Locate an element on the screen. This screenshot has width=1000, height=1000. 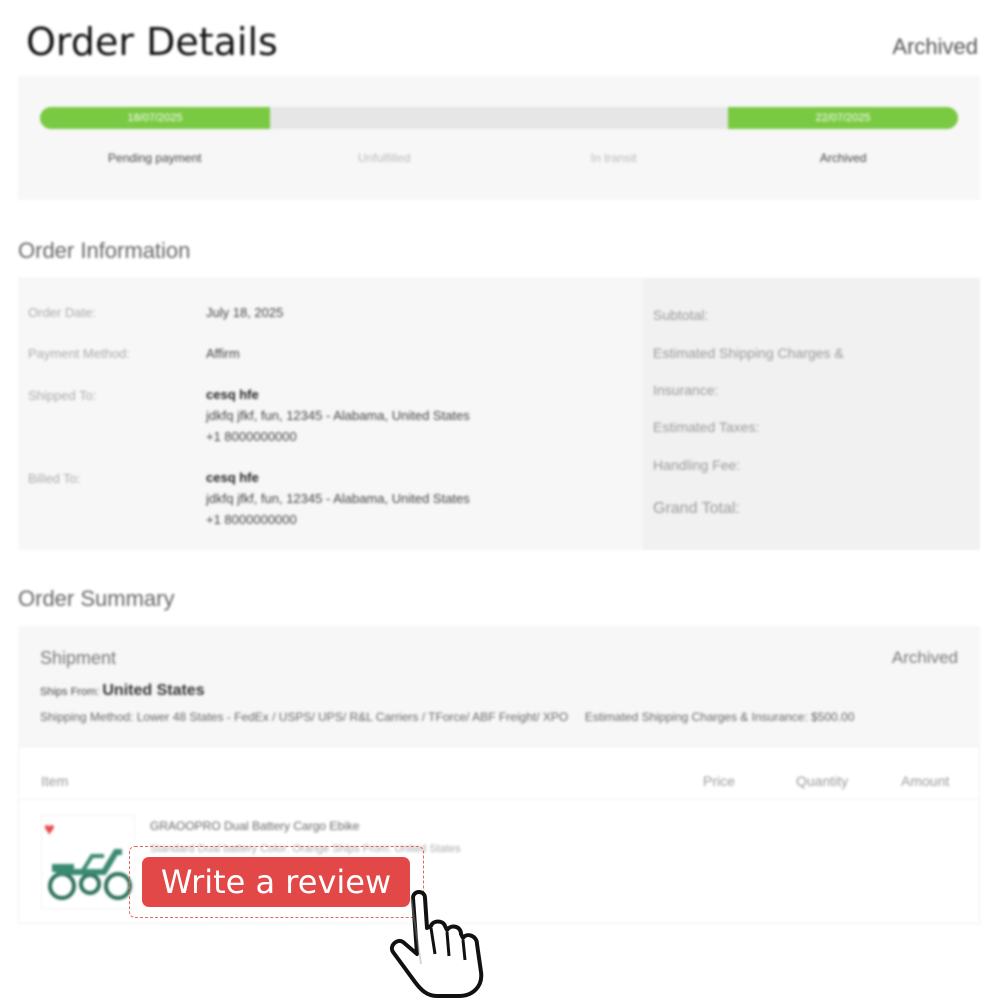
estimated-taxes-label: Estimated Taxes: is located at coordinates (706, 427).